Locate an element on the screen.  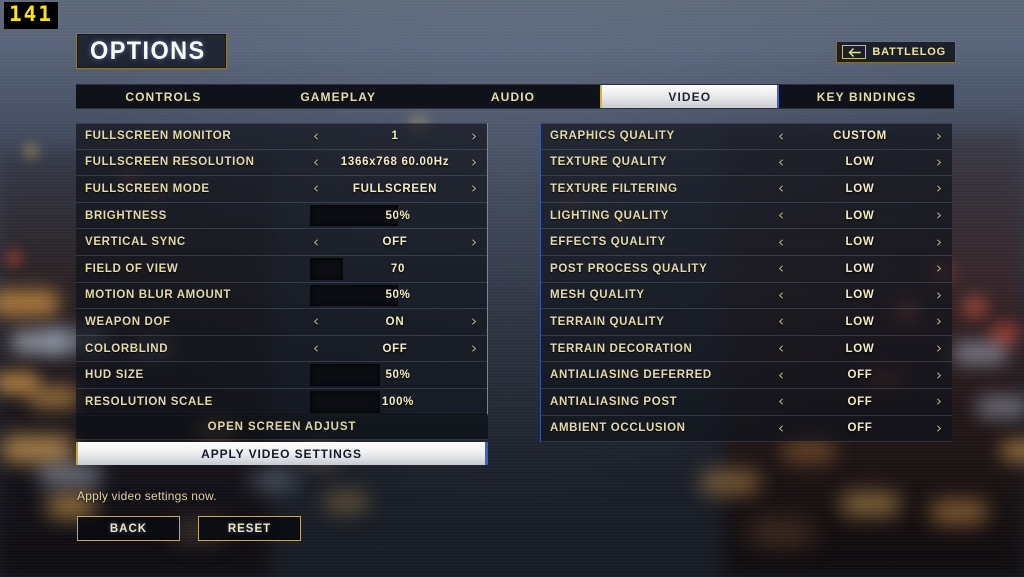
setting-label: TERRAIN QUALITY is located at coordinates (607, 321).